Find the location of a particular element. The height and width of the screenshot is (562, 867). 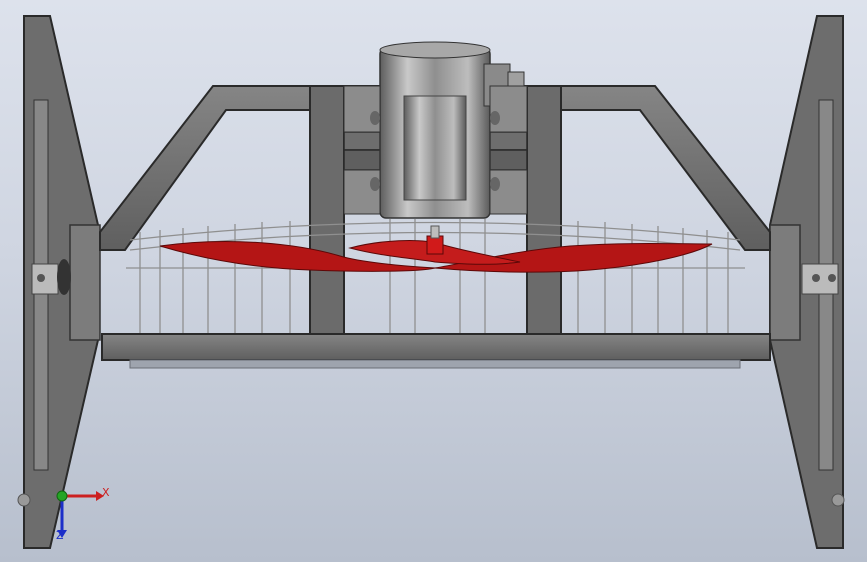

origin-marker is located at coordinates (62, 496).